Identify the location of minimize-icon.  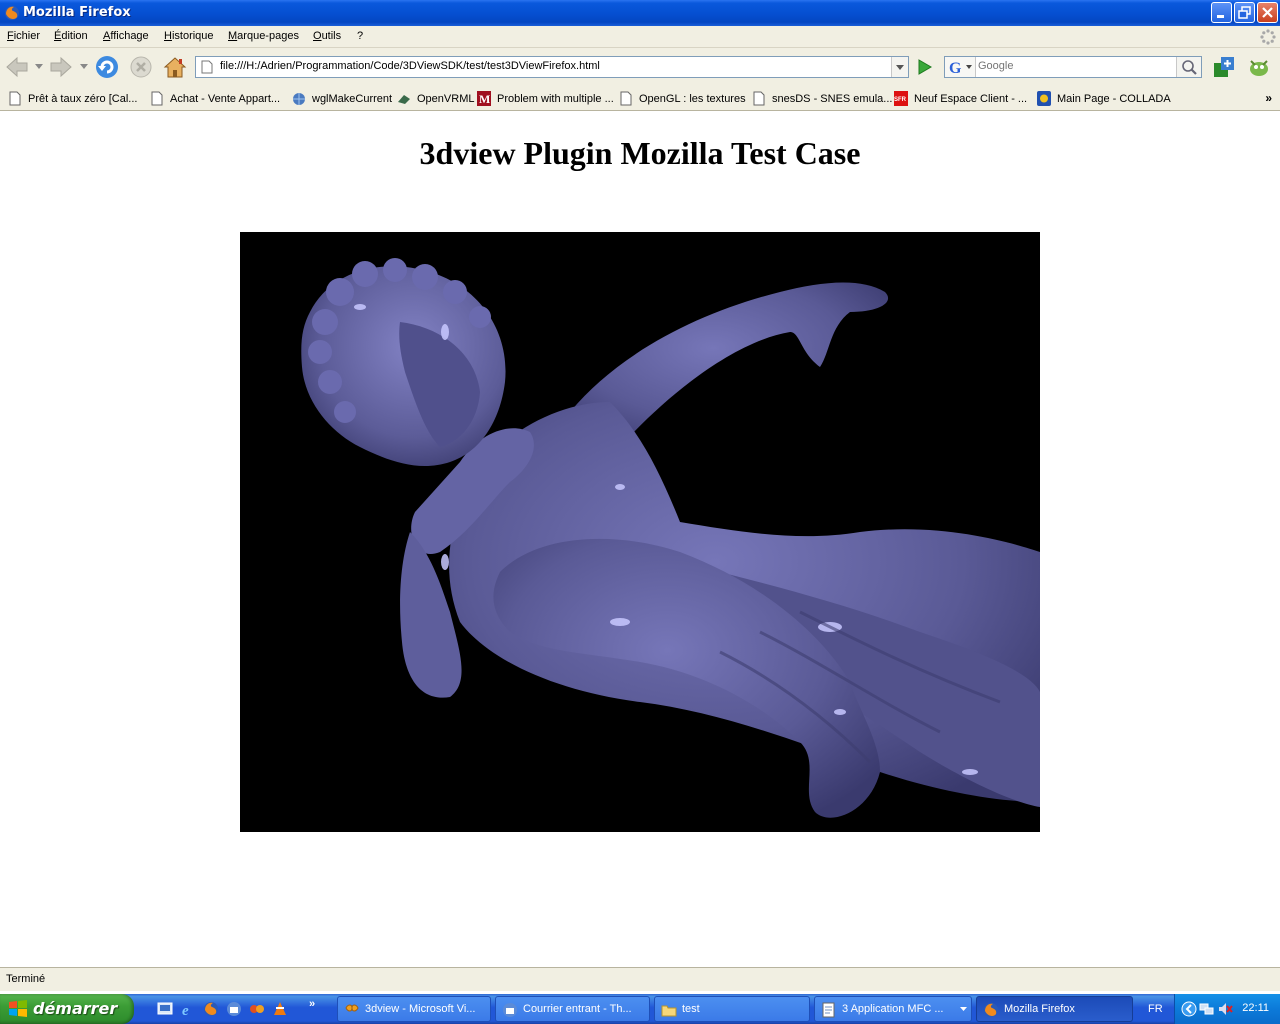
(1220, 16).